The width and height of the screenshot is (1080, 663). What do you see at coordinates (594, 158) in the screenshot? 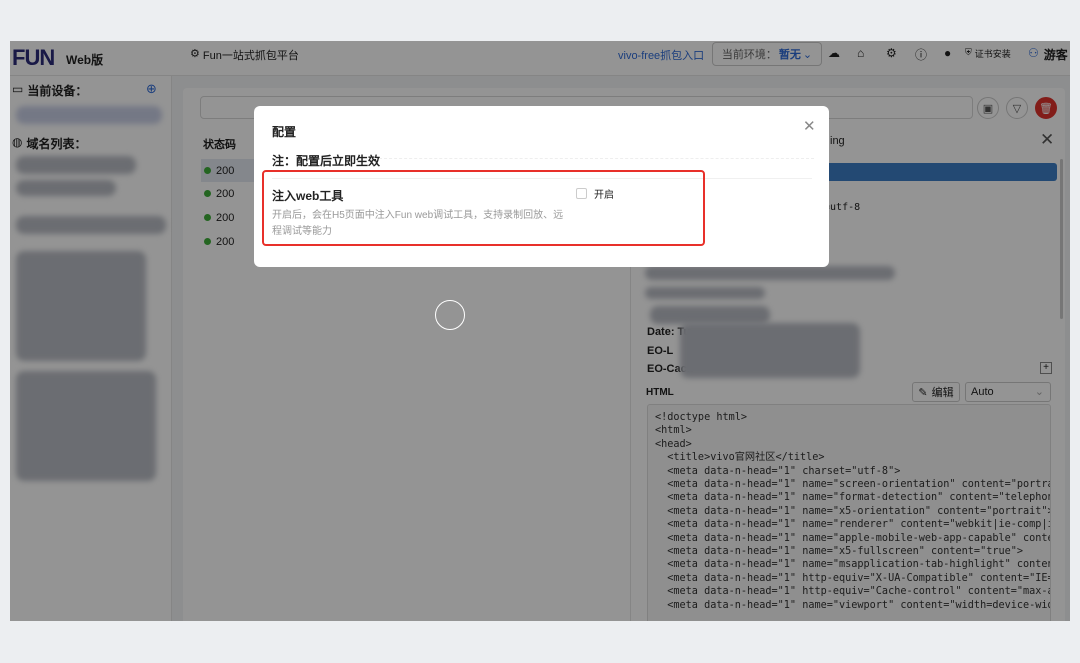
I see `divider` at bounding box center [594, 158].